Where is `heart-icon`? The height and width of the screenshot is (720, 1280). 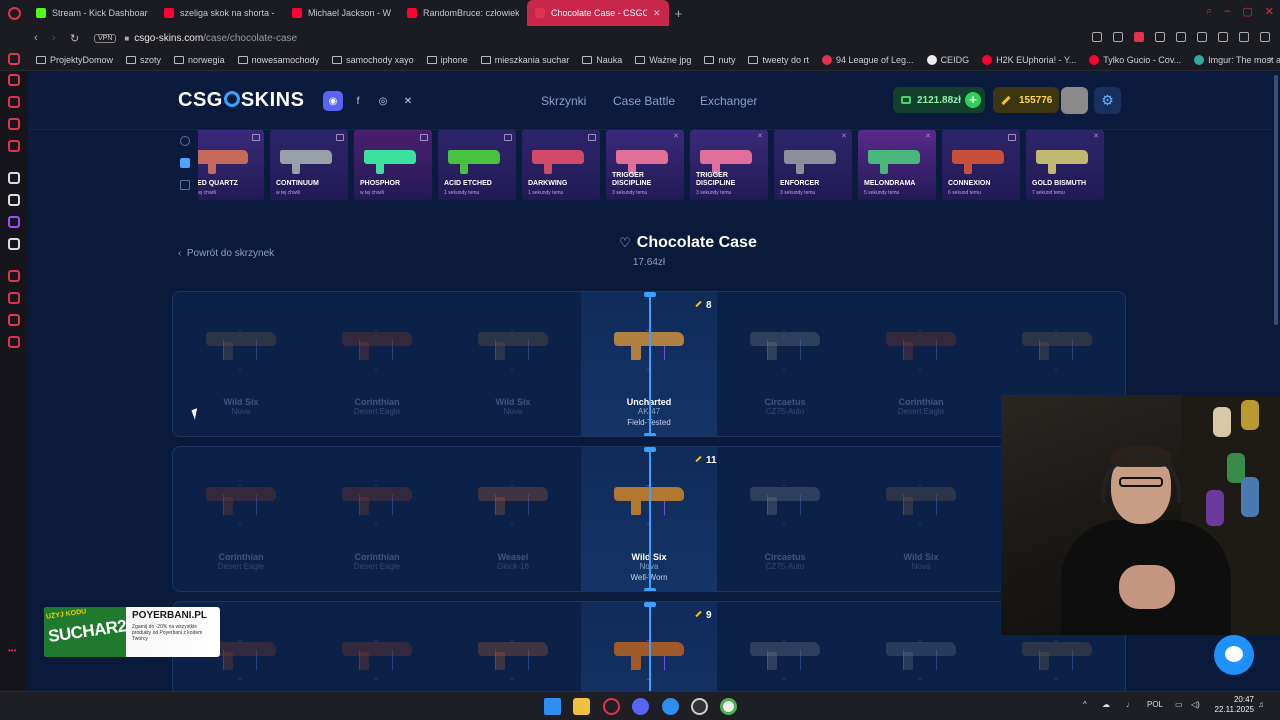
heart-icon is located at coordinates (1181, 37).